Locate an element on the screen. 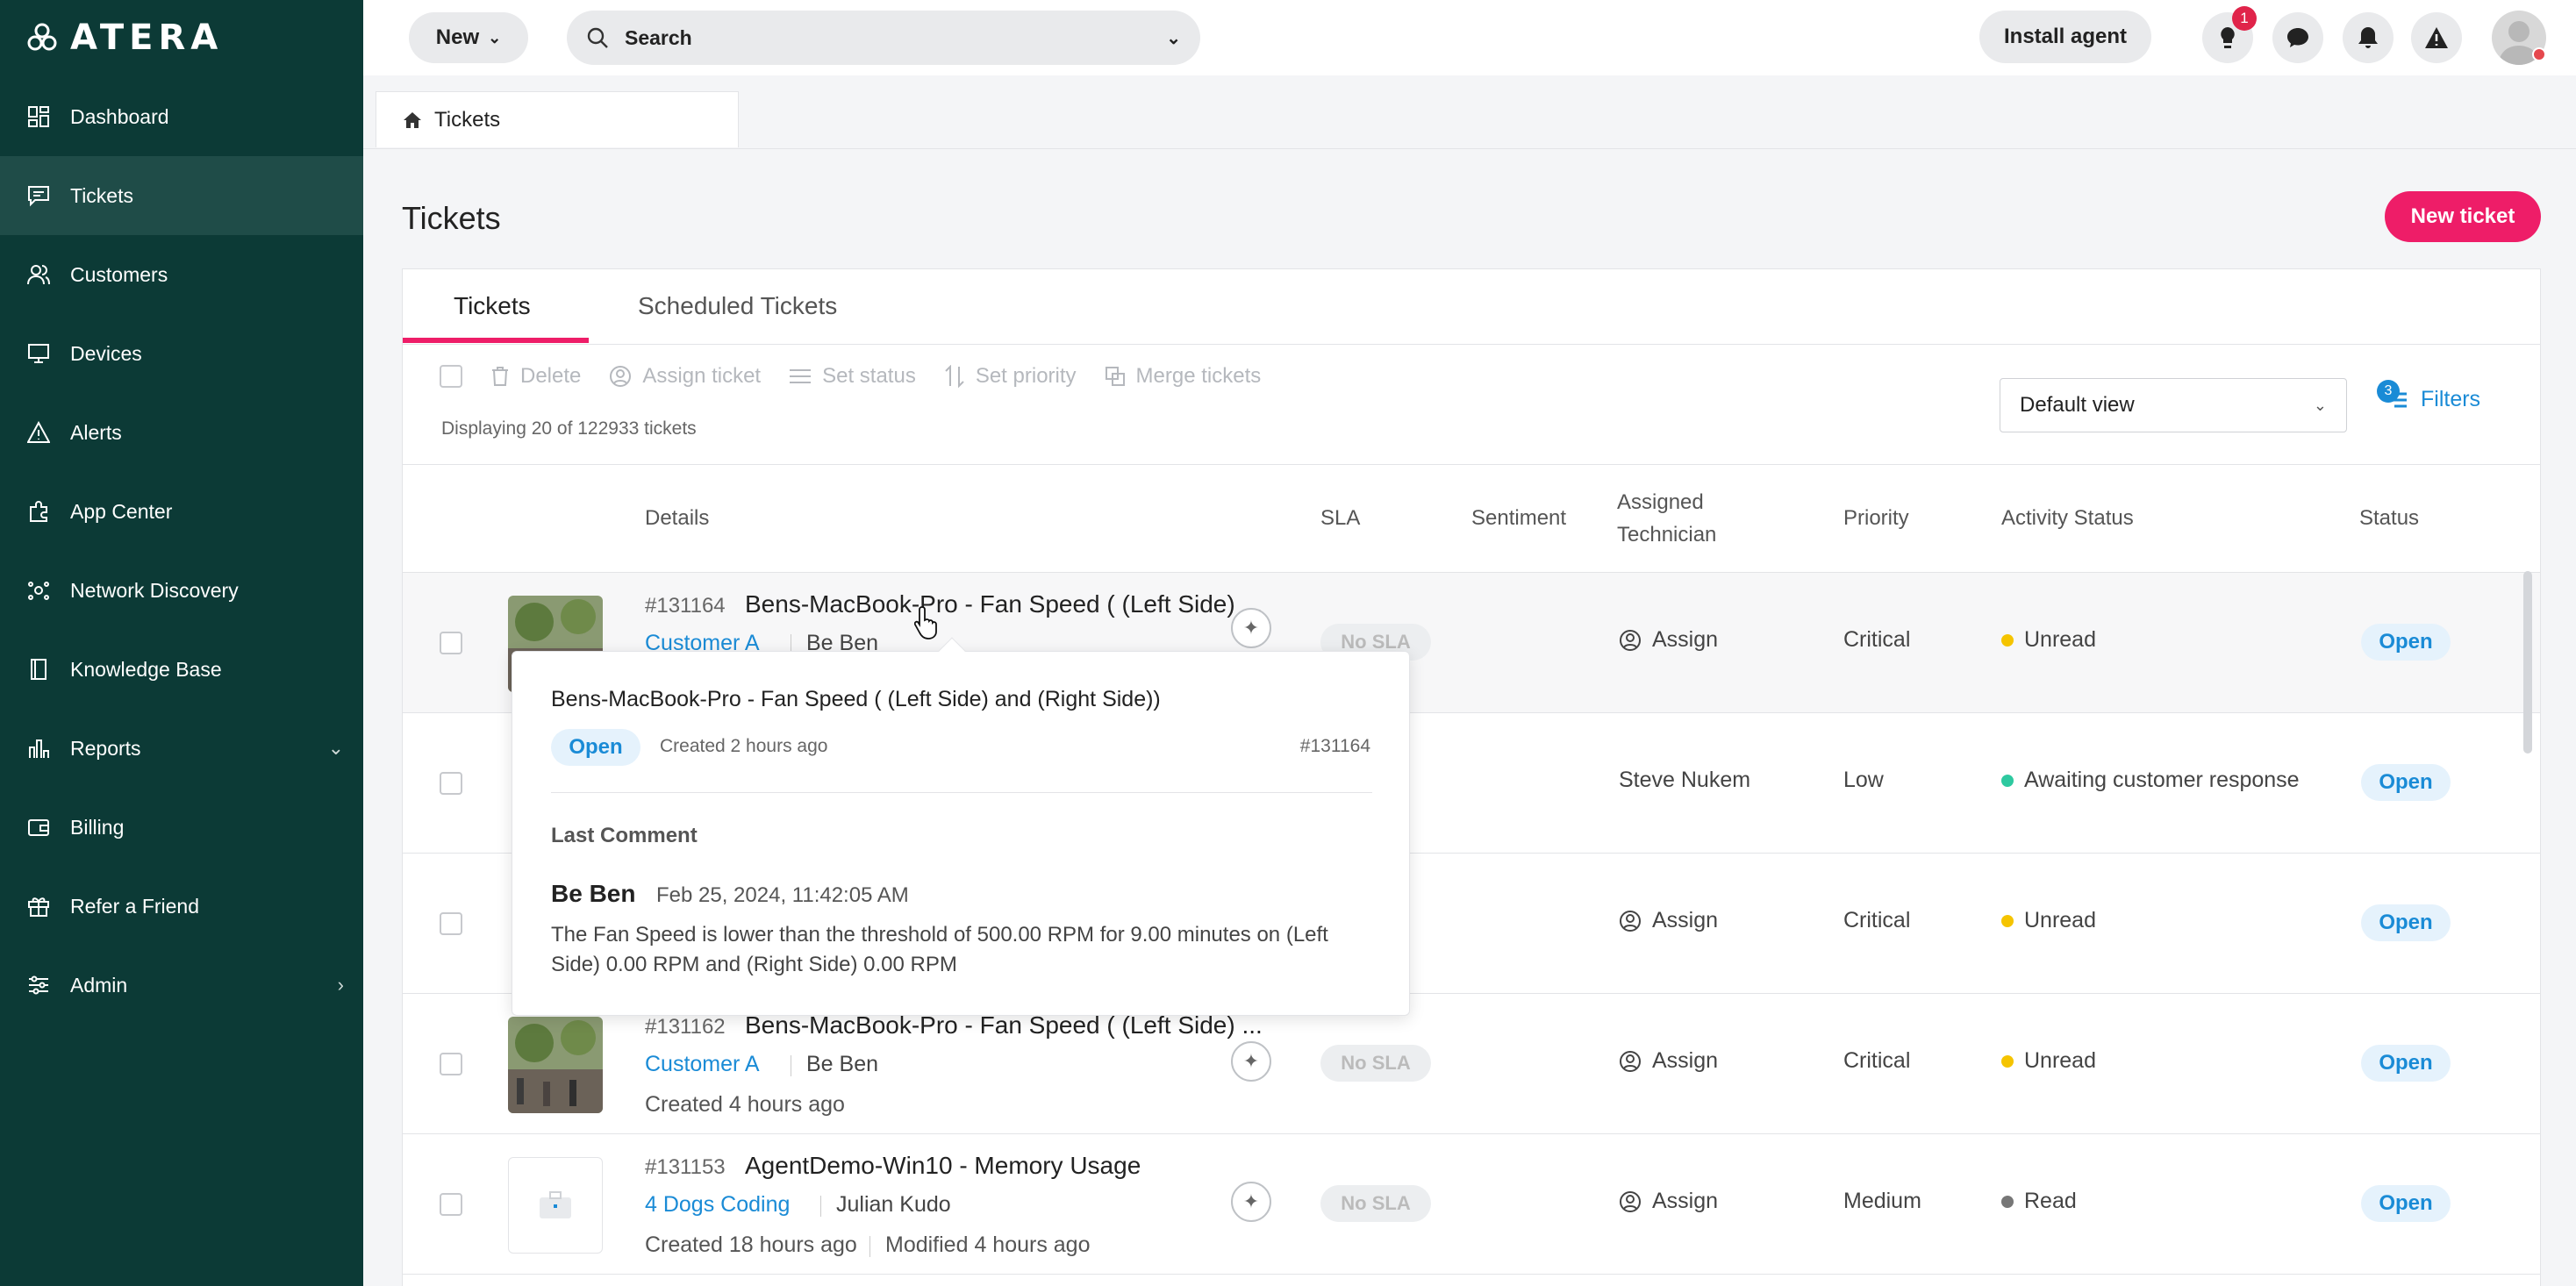 This screenshot has height=1286, width=2576. end-user: Julian Kudo is located at coordinates (893, 1204).